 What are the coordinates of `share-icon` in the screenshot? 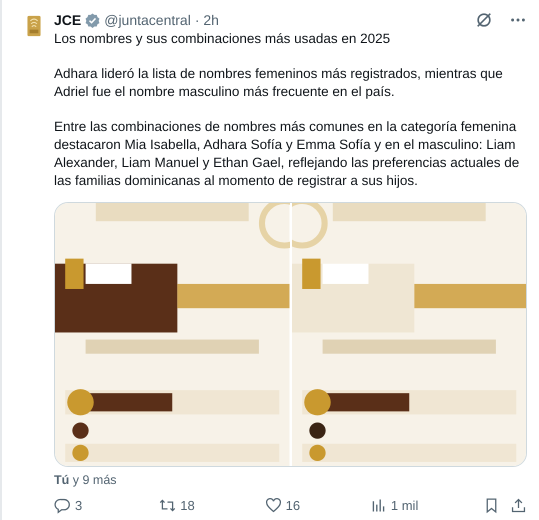 It's located at (518, 505).